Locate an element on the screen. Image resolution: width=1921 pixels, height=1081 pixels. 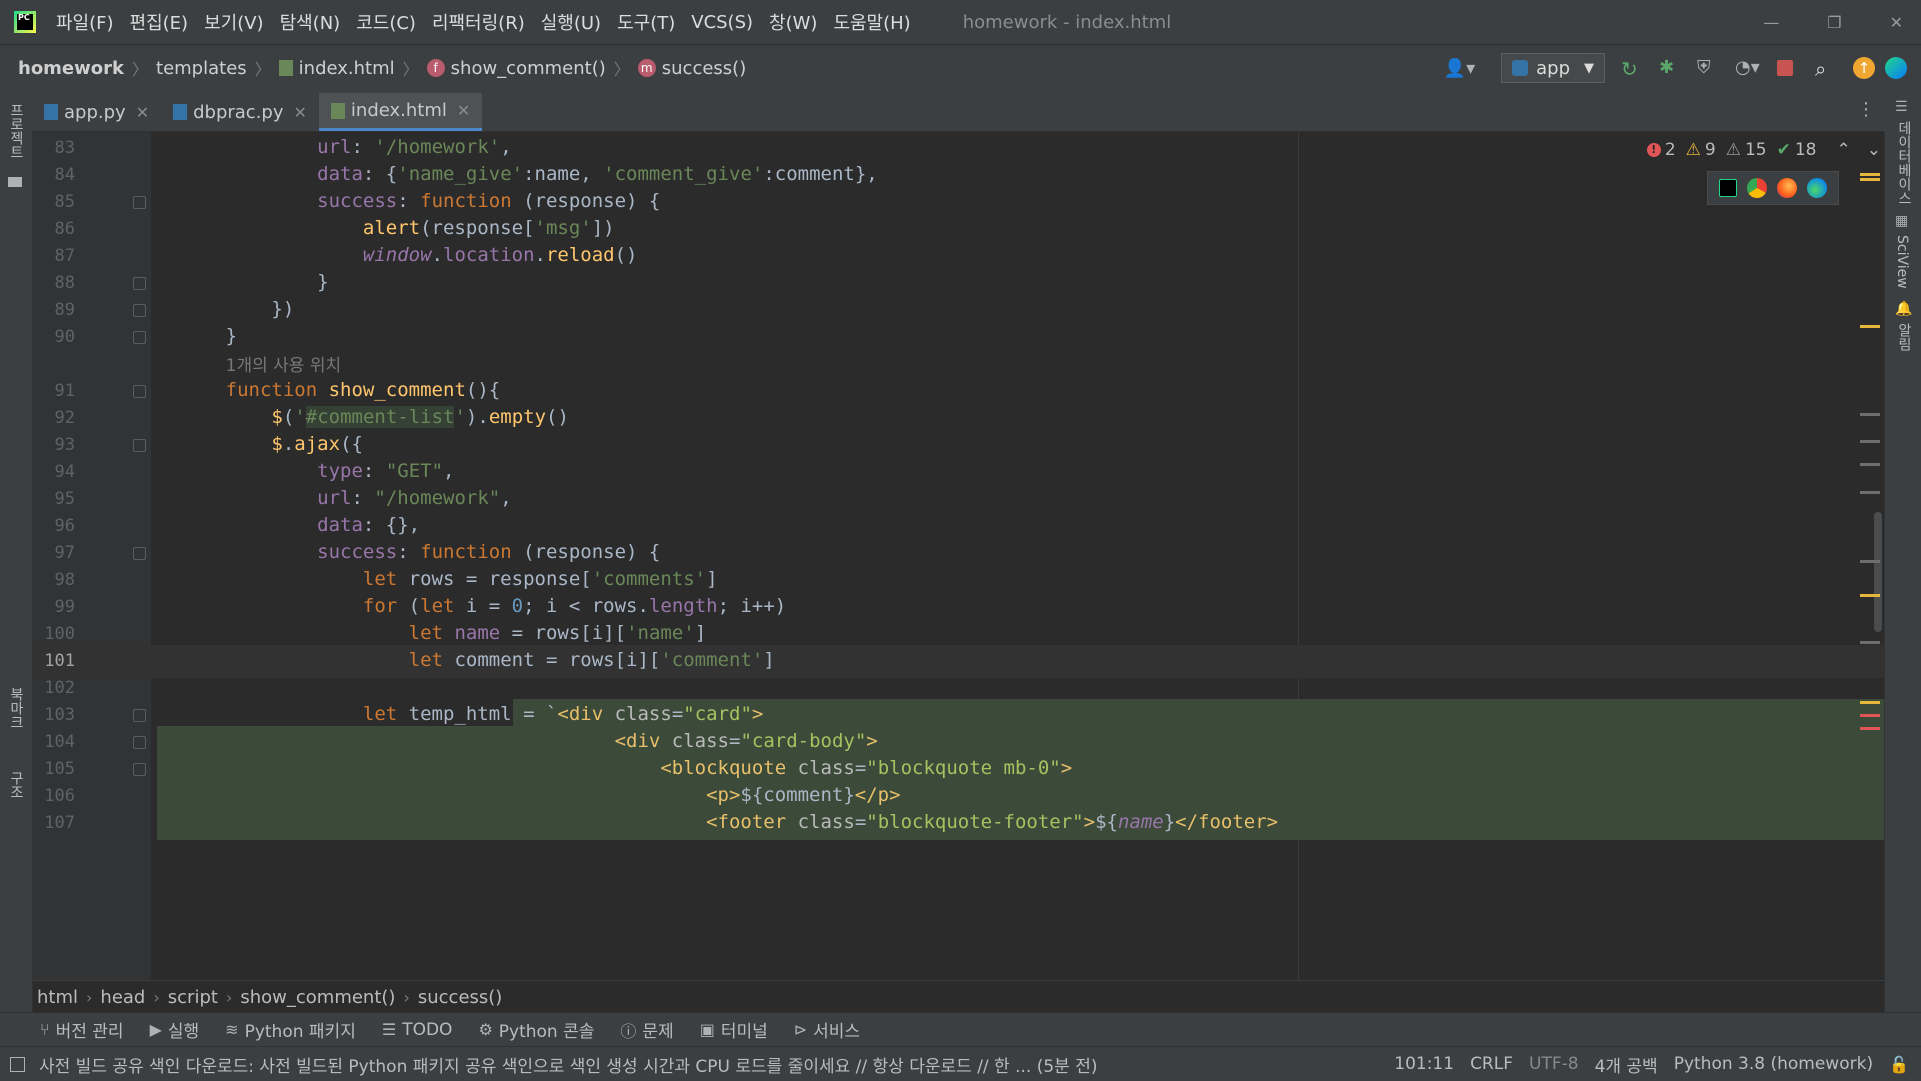
tool-python-console: ⚙ Python 콘솔 is located at coordinates (536, 1029).